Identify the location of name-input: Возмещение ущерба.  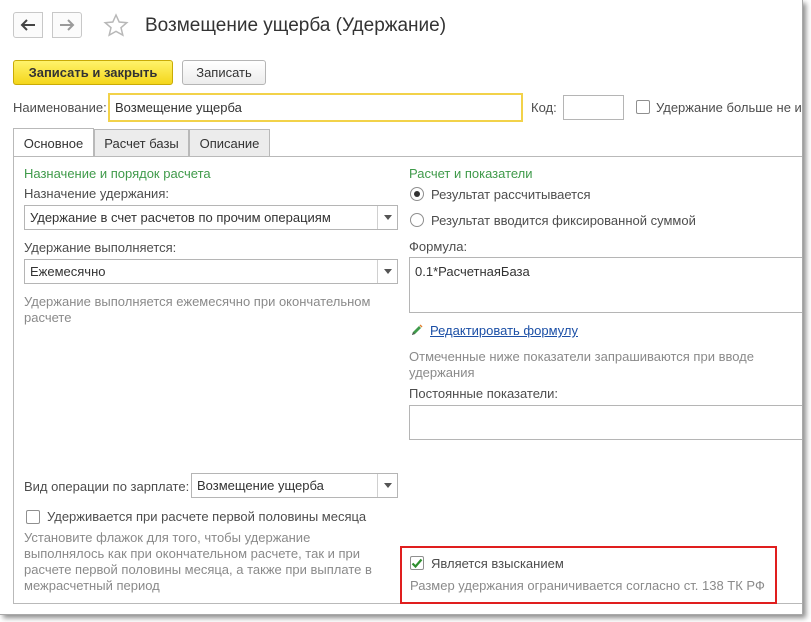
(315, 107).